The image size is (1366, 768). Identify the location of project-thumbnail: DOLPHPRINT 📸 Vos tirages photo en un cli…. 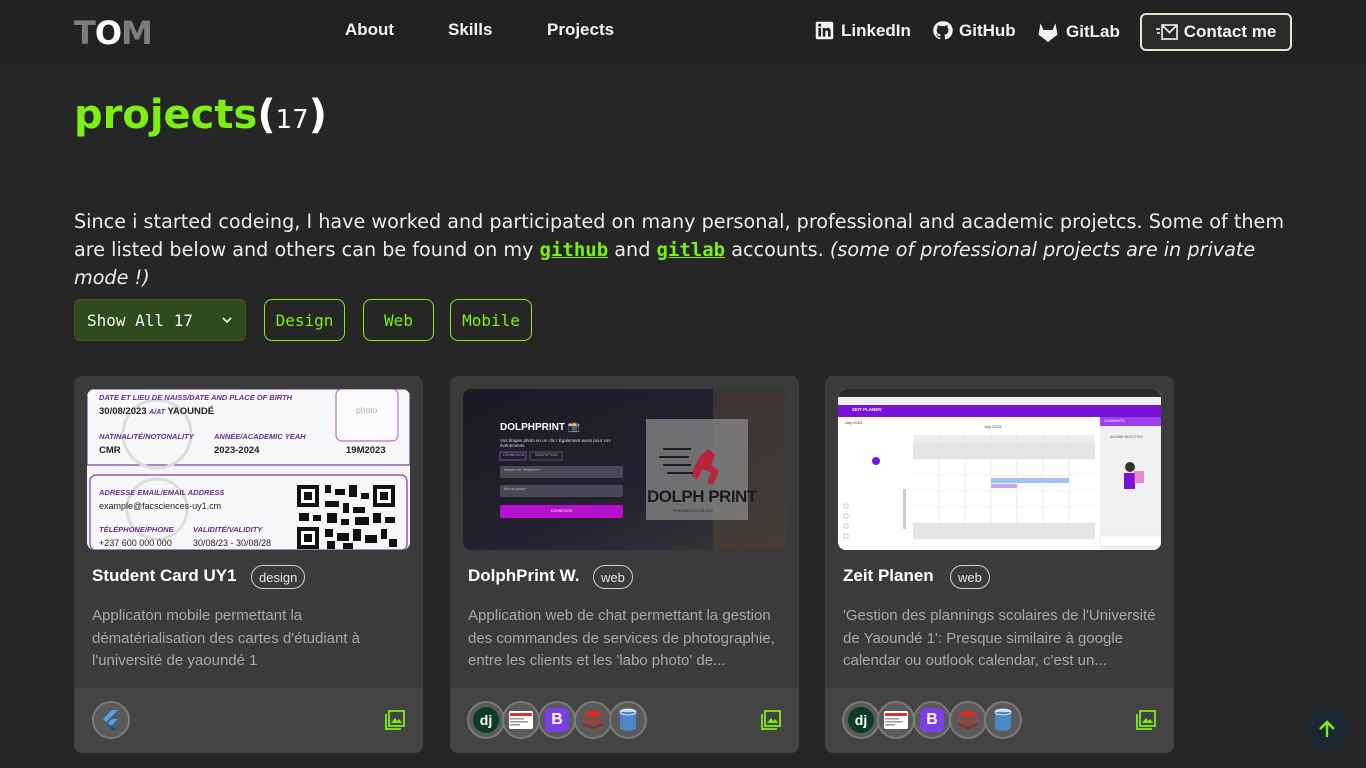
(624, 469).